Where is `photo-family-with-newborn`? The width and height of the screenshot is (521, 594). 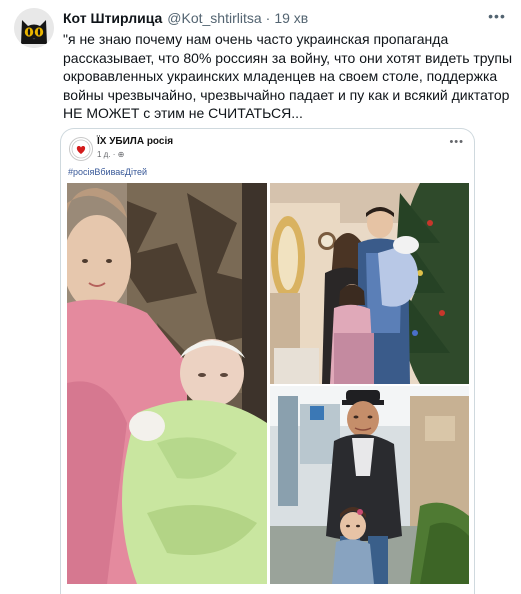 photo-family-with-newborn is located at coordinates (369, 283).